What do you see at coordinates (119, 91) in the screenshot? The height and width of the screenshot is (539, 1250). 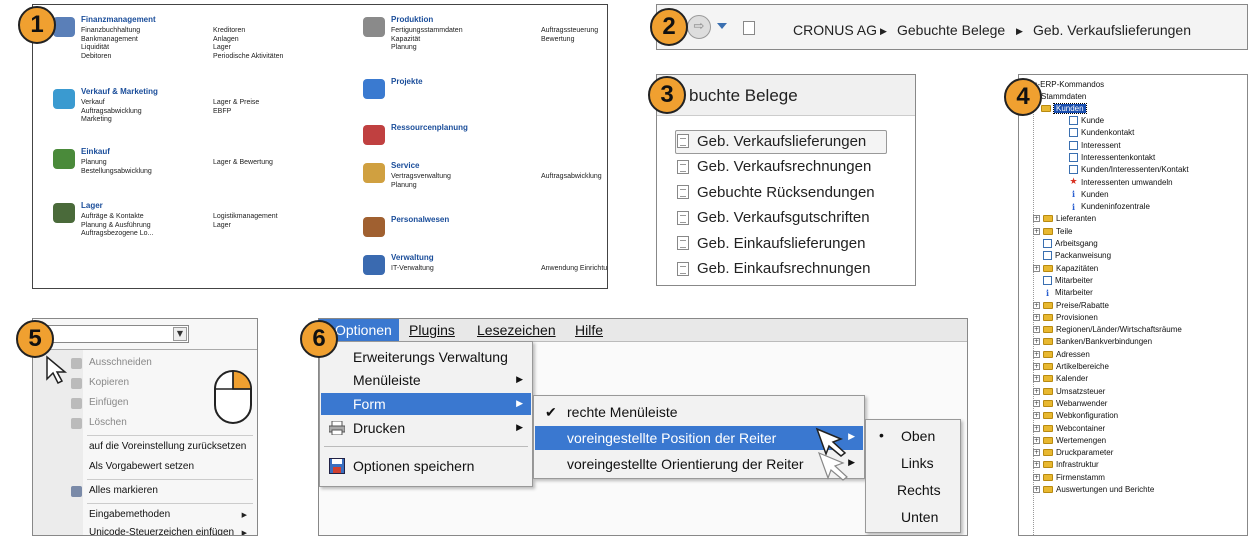 I see `role-group-title: Verkauf & Marketing` at bounding box center [119, 91].